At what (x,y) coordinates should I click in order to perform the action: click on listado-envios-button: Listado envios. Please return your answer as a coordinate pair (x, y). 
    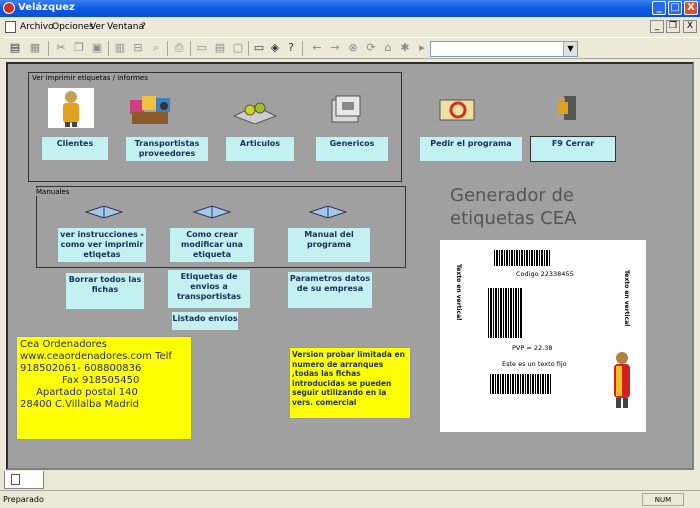
    Looking at the image, I should click on (205, 321).